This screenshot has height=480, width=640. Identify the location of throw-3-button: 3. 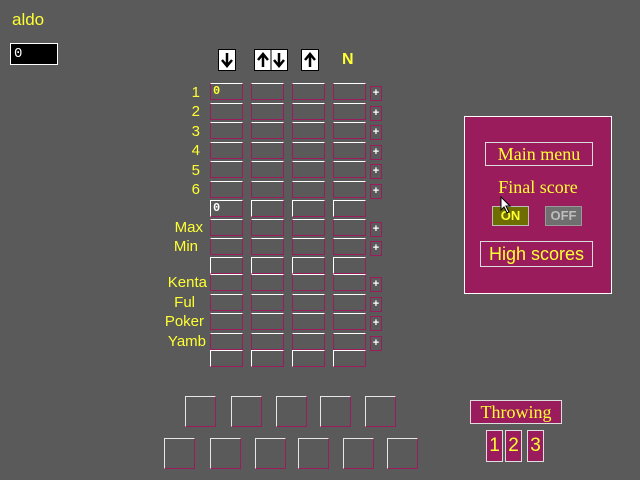
(535, 446).